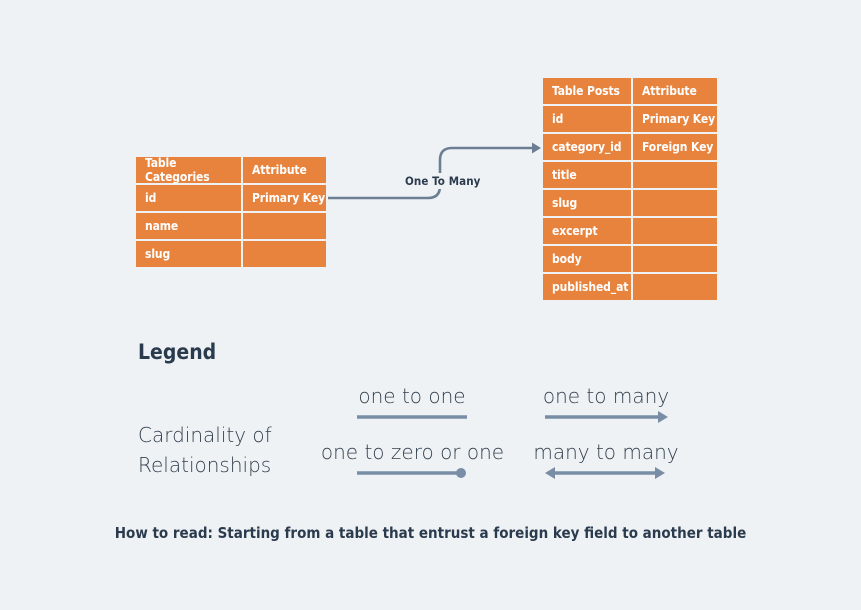 The image size is (861, 610). I want to click on table-row: body, so click(630, 259).